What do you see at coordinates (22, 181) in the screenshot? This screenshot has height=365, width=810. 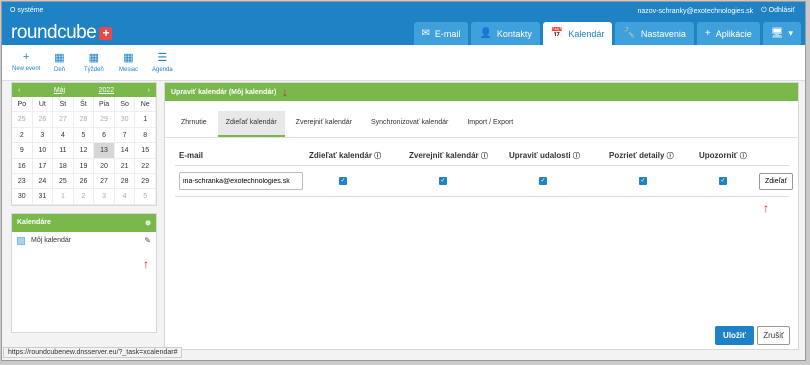 I see `calendar-day: 23` at bounding box center [22, 181].